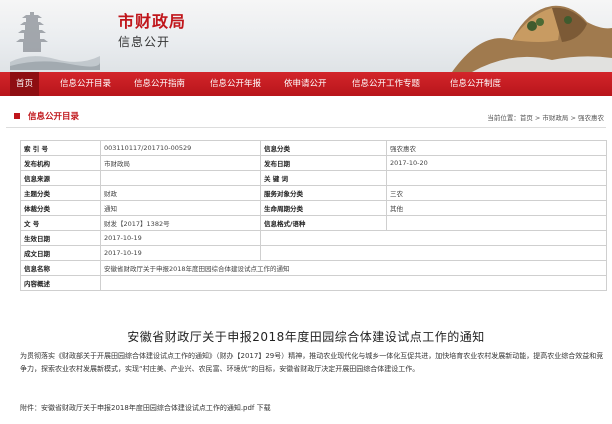 The height and width of the screenshot is (424, 612). I want to click on index-no-label: 索 引 号, so click(60, 148).